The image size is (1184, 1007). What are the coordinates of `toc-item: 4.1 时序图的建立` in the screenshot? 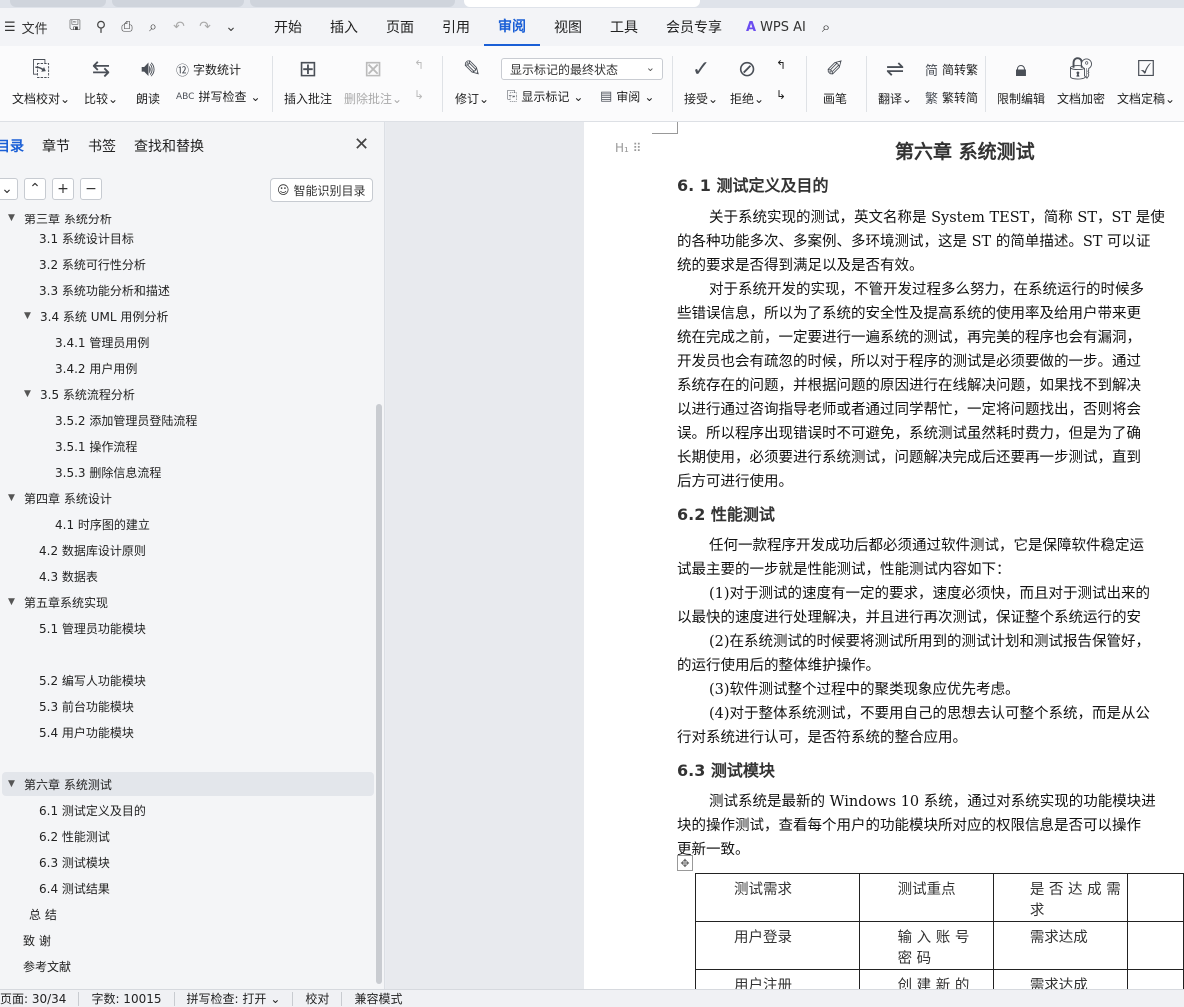 It's located at (102, 524).